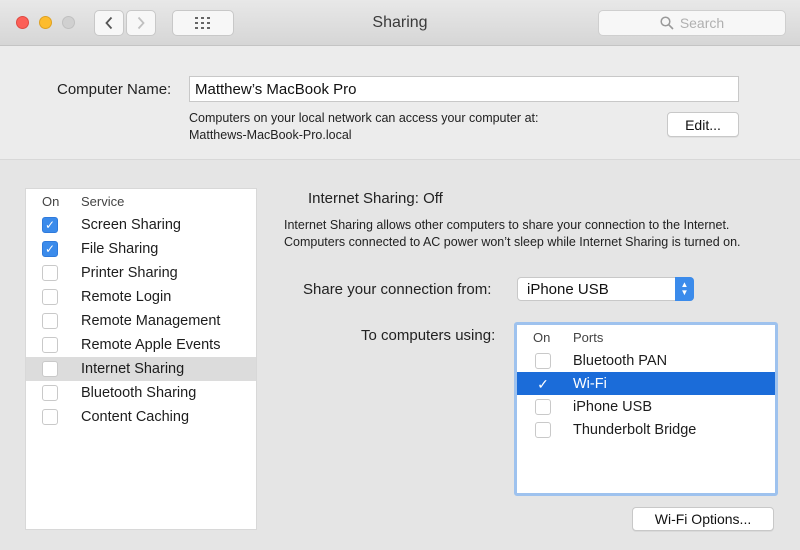  I want to click on search-icon, so click(667, 23).